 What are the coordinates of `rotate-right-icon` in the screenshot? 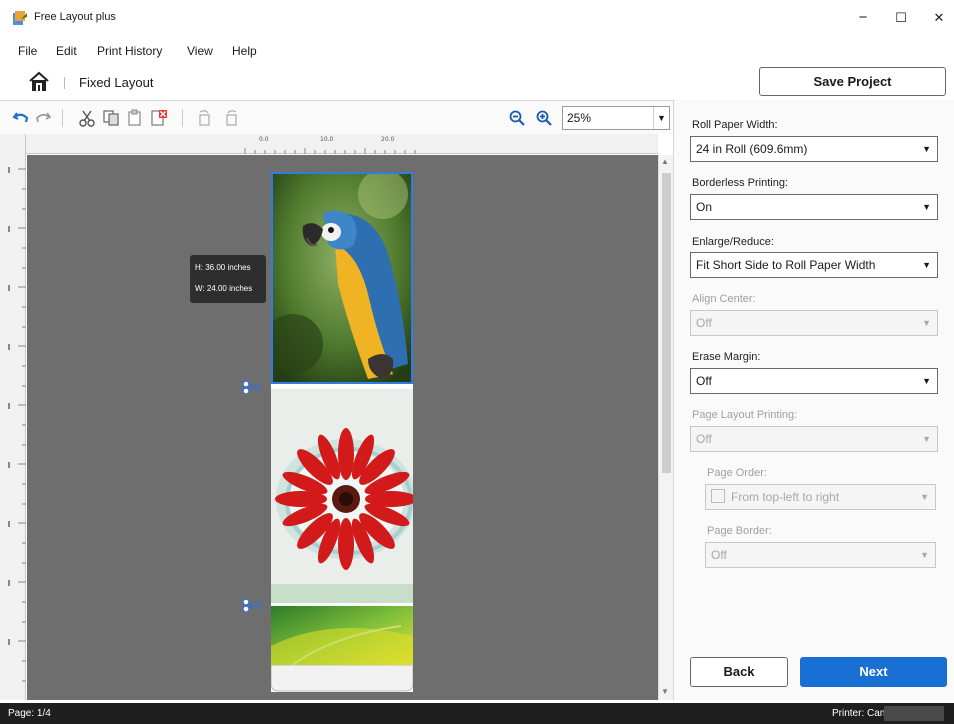 It's located at (231, 118).